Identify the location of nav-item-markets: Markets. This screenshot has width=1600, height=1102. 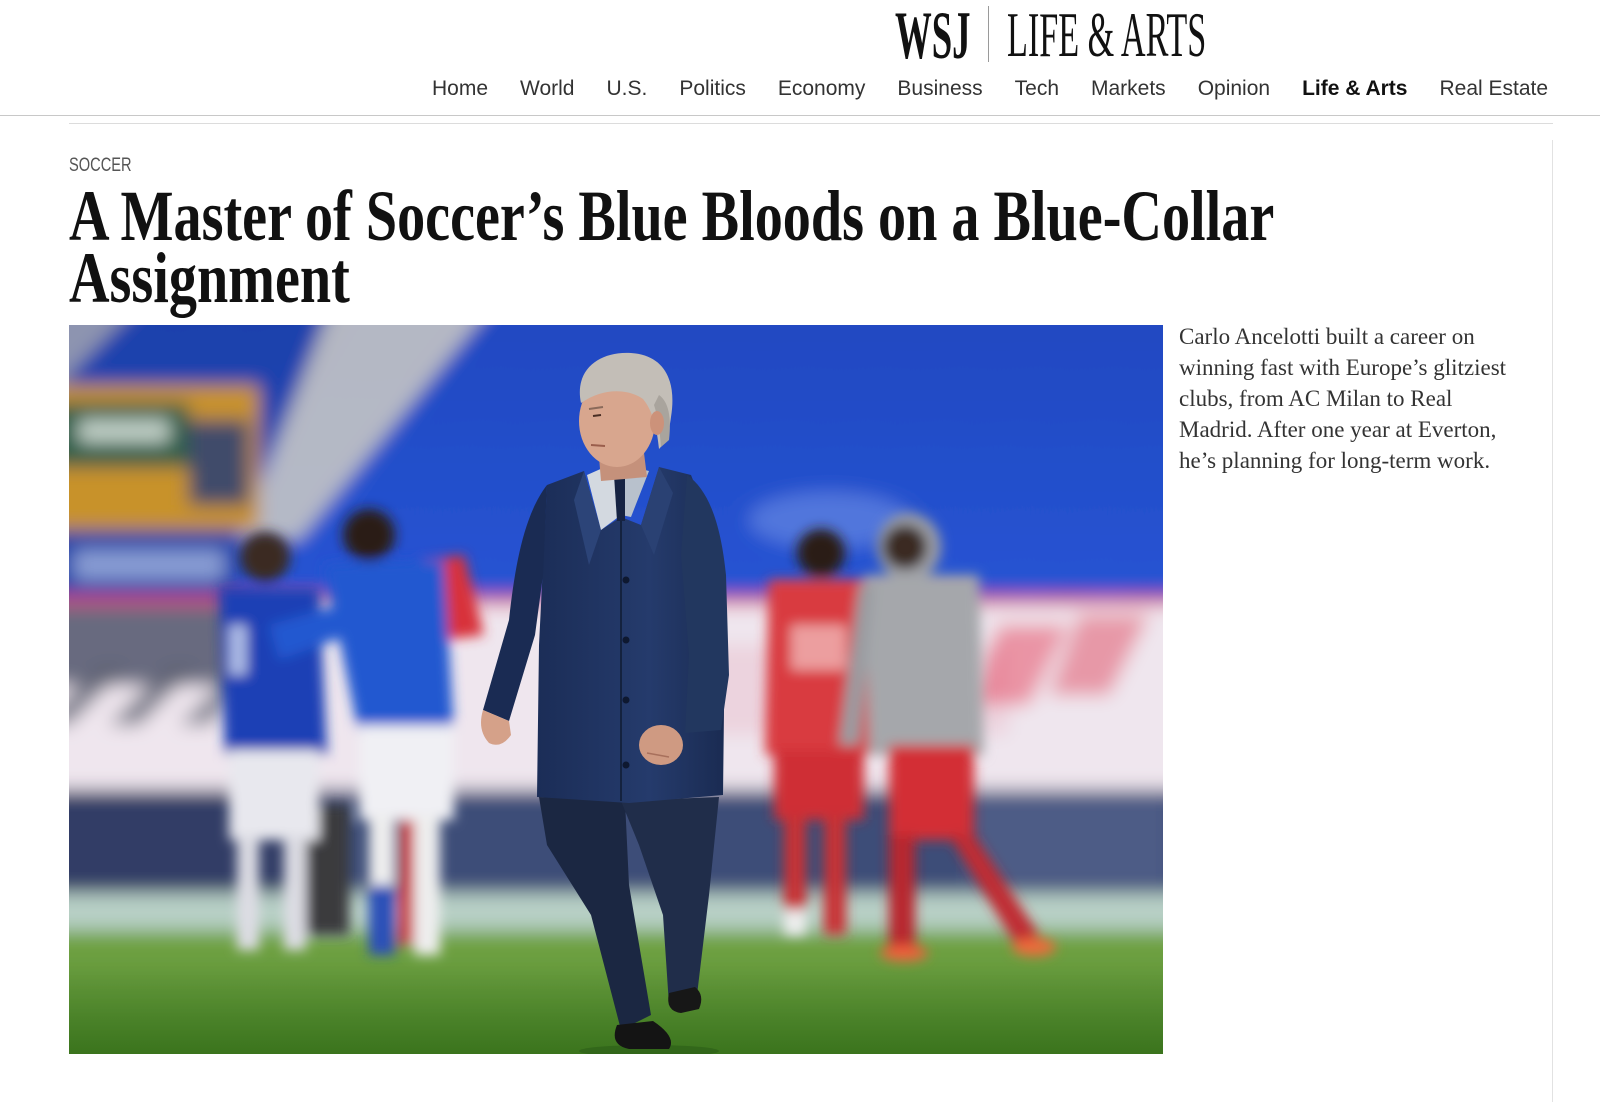
(1128, 89).